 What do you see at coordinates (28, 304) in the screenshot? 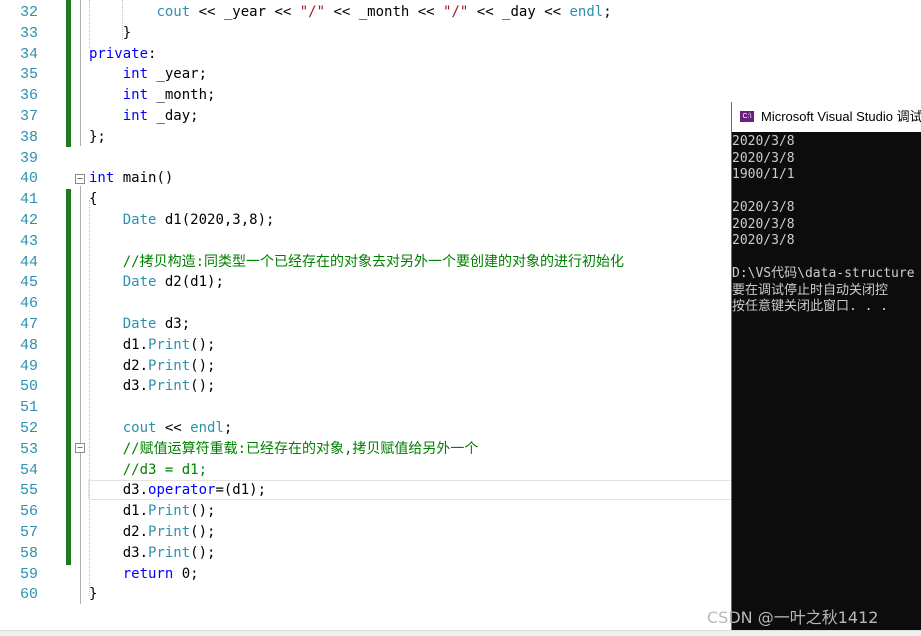
I see `line-number: 46` at bounding box center [28, 304].